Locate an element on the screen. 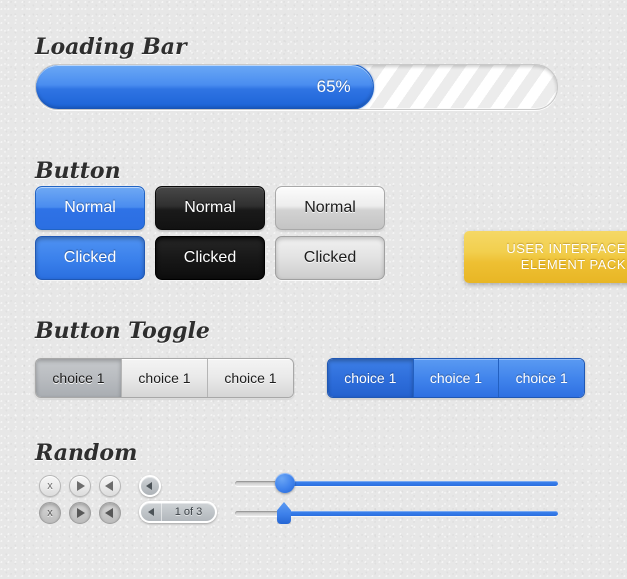 This screenshot has height=579, width=627. previous-icon-button-pressed is located at coordinates (110, 513).